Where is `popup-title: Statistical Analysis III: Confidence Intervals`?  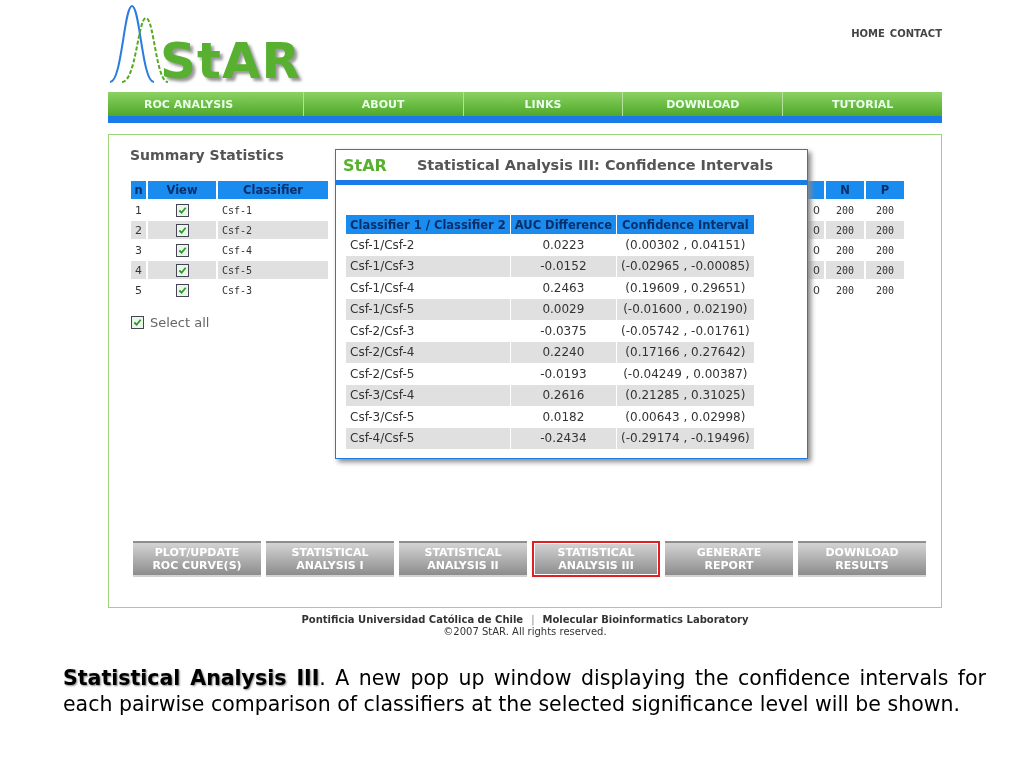
popup-title: Statistical Analysis III: Confidence Intervals is located at coordinates (595, 165).